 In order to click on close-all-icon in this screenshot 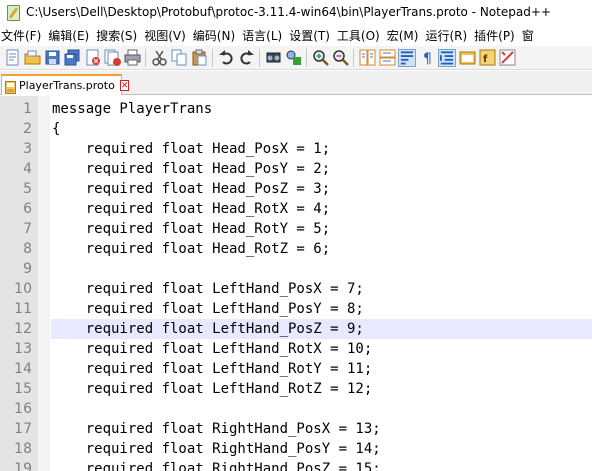, I will do `click(112, 58)`.